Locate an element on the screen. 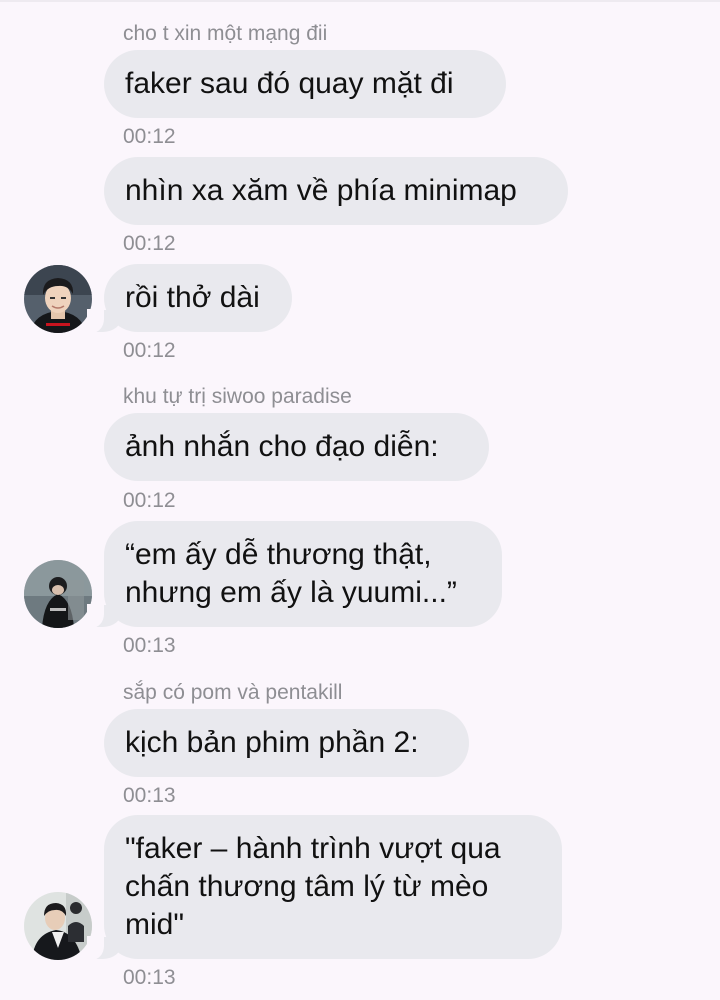 This screenshot has width=720, height=1000. message-text: rồi thở dài is located at coordinates (192, 297).